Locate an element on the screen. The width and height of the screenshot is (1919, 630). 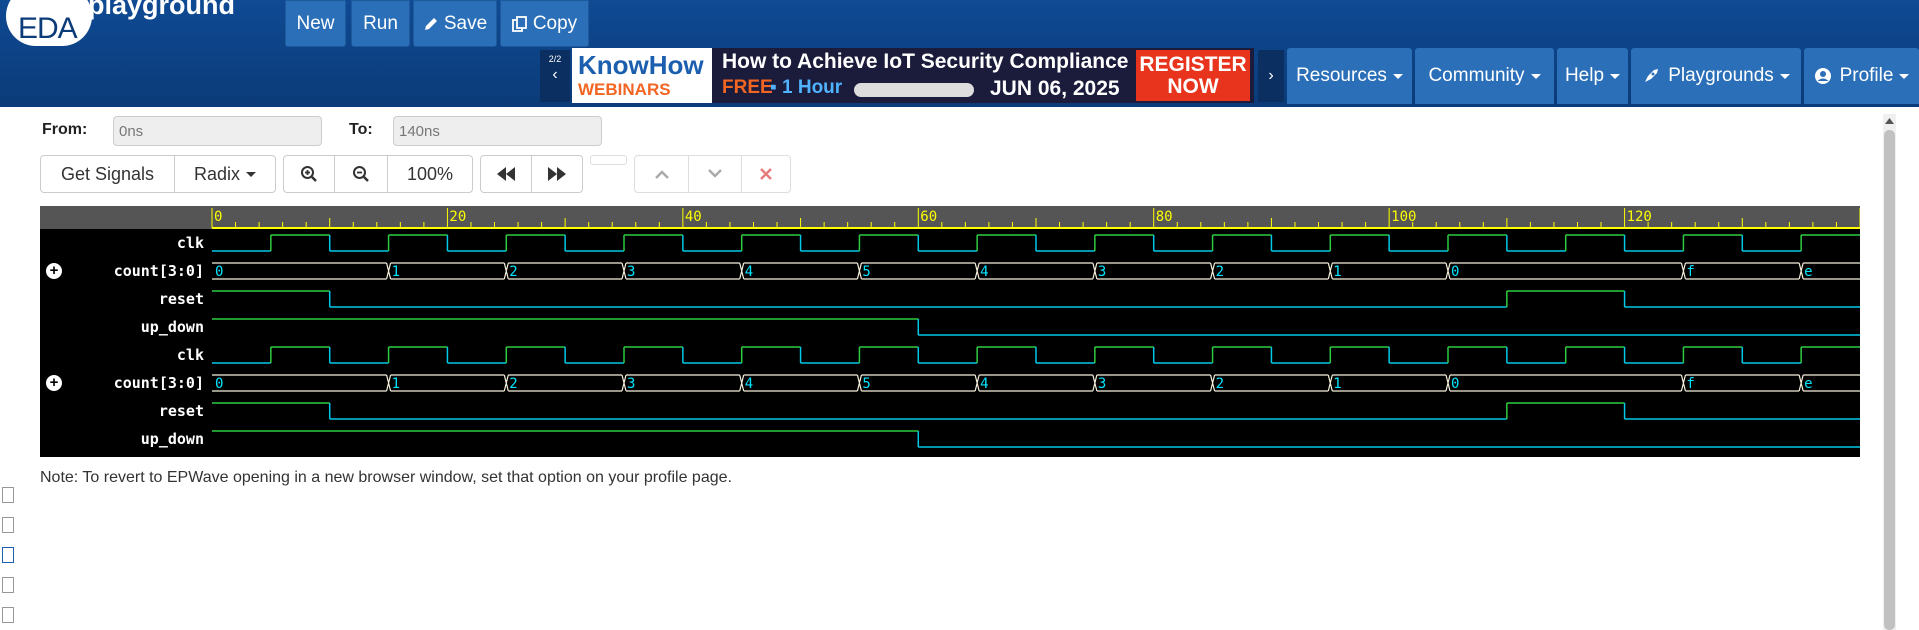
move-down-button is located at coordinates (715, 174).